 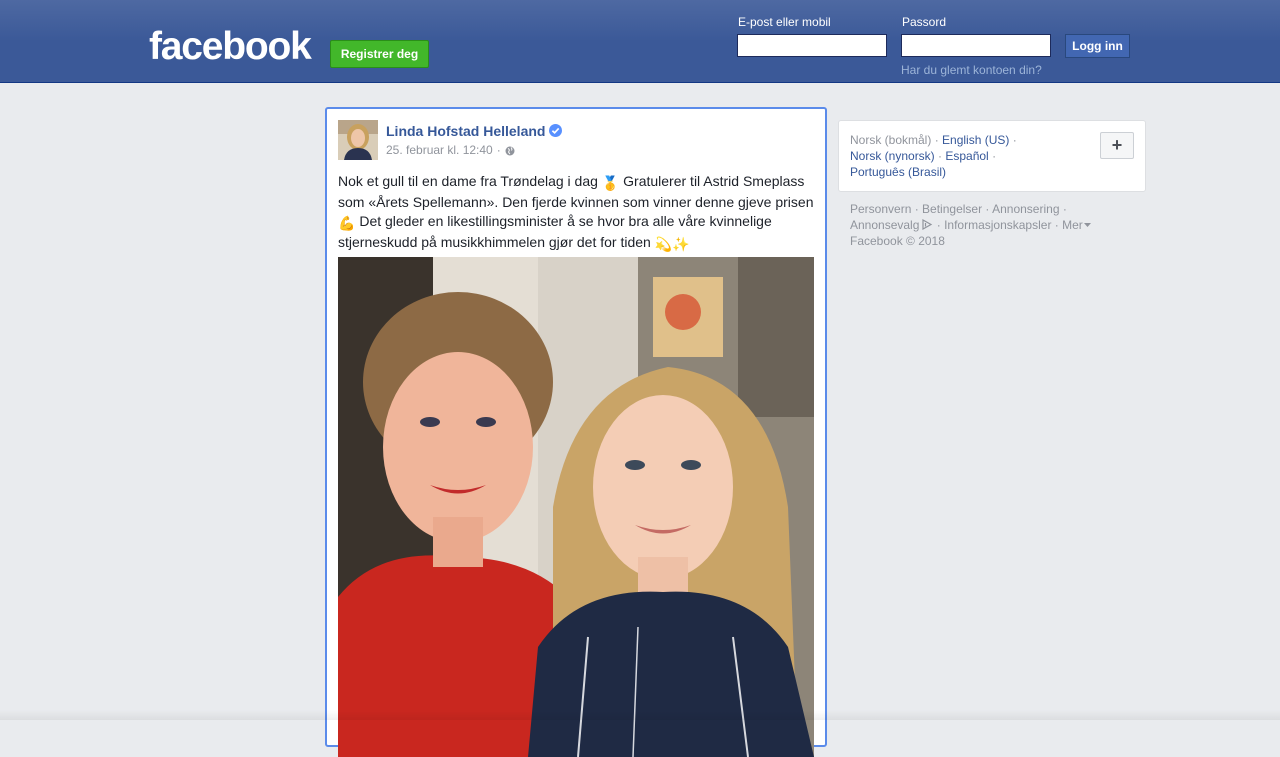 I want to click on post-meta: 25. februar kl. 12:40 ·, so click(x=450, y=150).